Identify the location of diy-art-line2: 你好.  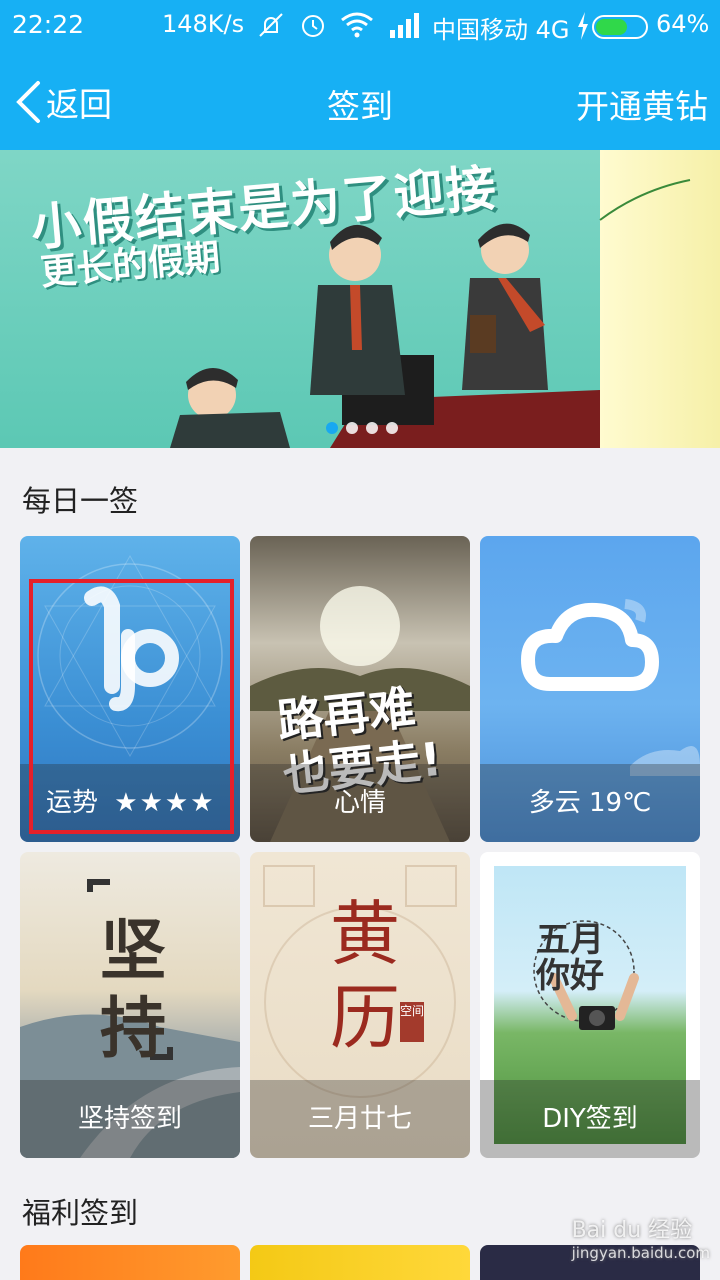
(570, 976).